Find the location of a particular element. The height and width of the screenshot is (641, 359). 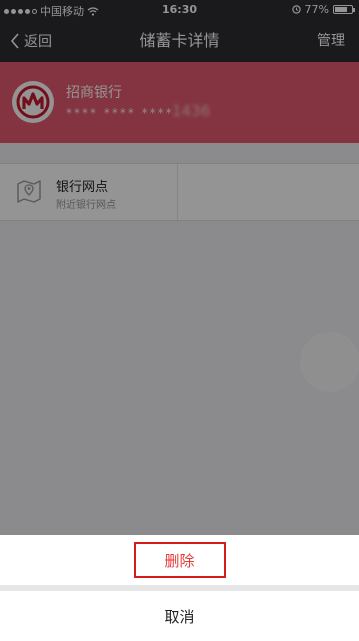

delete-button: 删除 is located at coordinates (179, 560).